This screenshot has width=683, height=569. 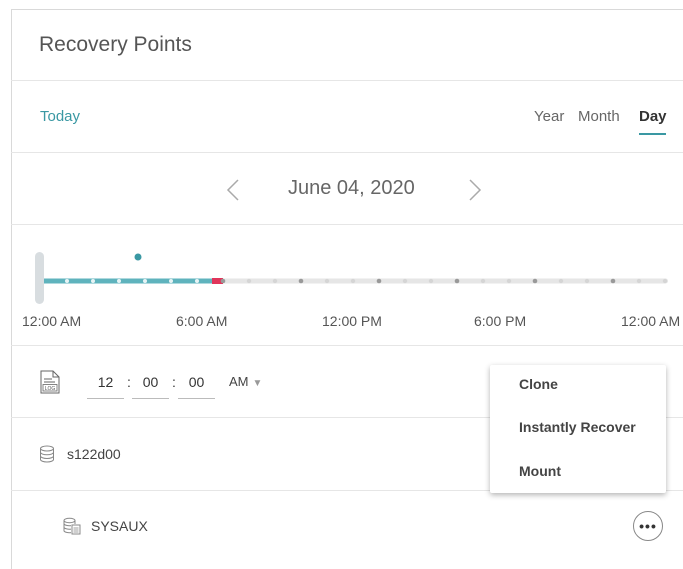 I want to click on highlighted-recovery-point, so click(x=138, y=257).